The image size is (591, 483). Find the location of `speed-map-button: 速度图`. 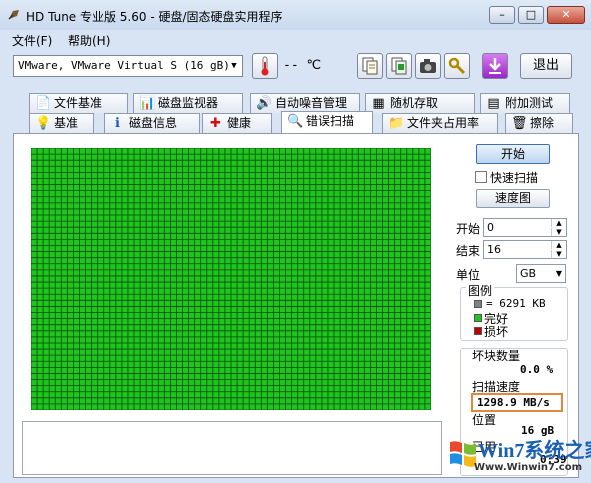

speed-map-button: 速度图 is located at coordinates (513, 198).